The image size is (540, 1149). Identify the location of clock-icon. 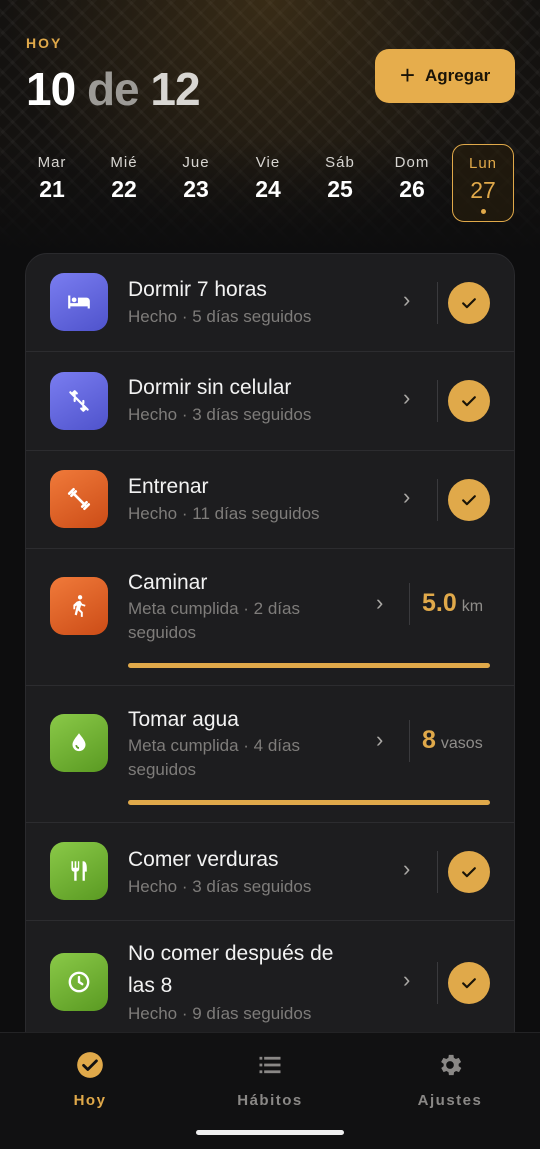
(79, 982).